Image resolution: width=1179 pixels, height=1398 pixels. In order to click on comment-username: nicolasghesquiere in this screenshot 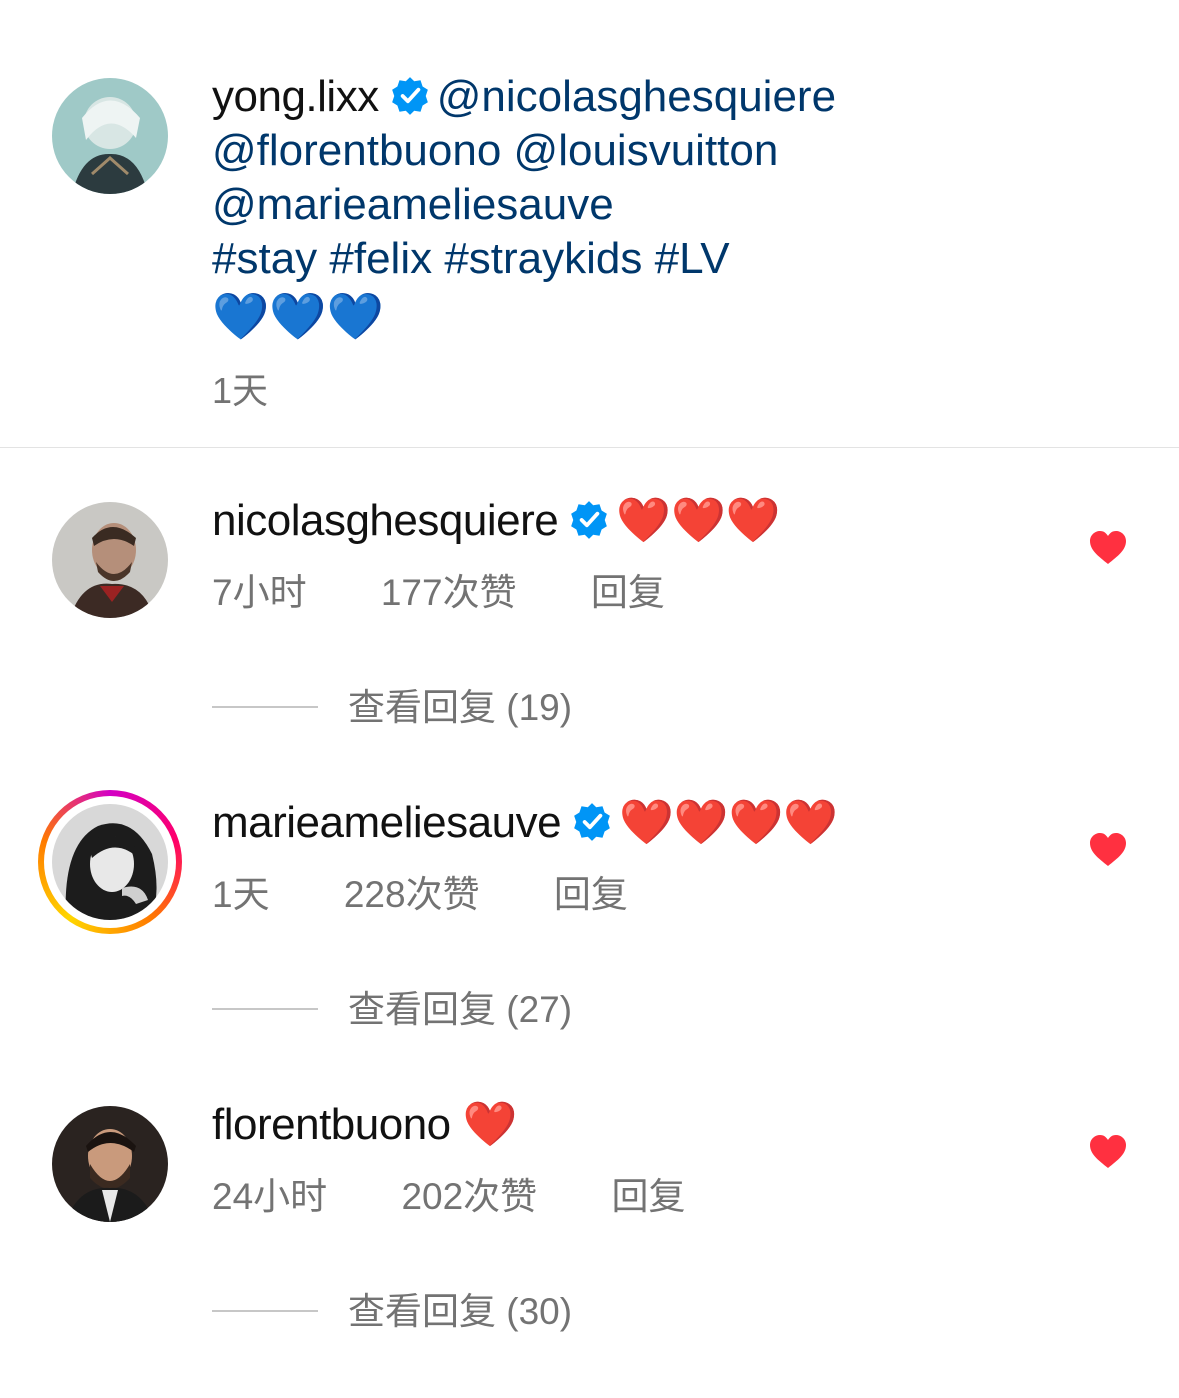, I will do `click(385, 520)`.